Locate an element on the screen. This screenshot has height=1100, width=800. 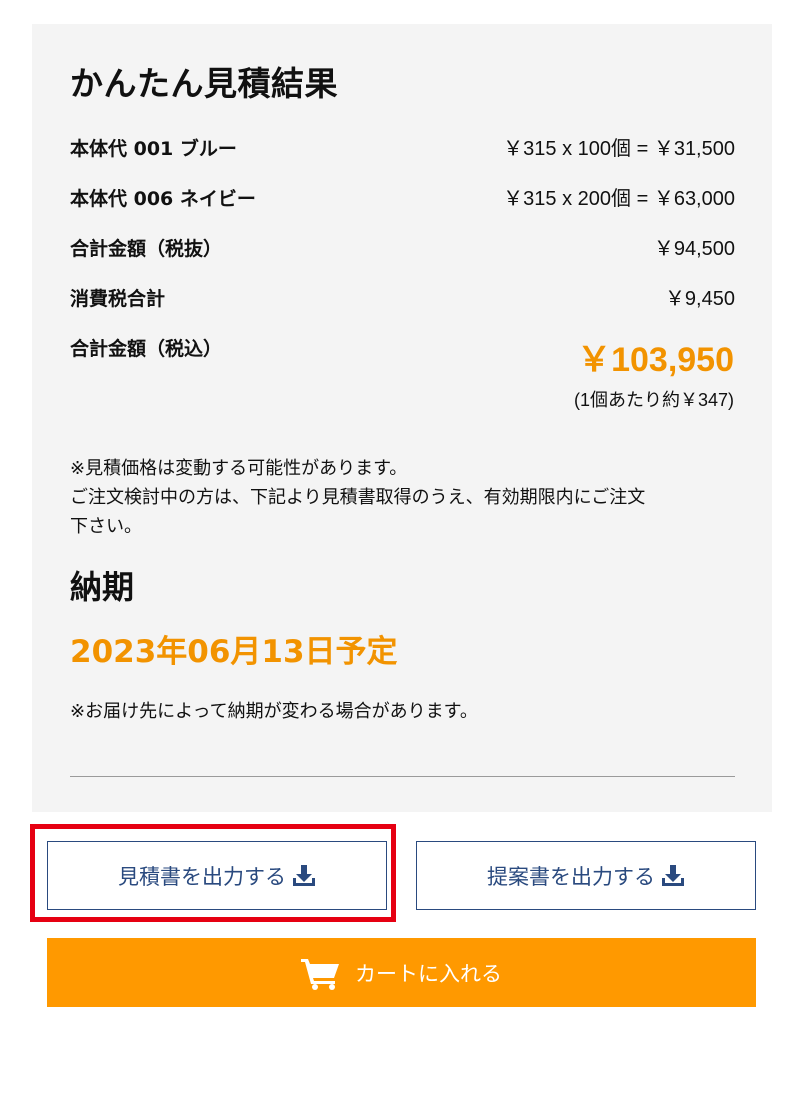
proposal-download-label: 提案書を出力する is located at coordinates (571, 876).